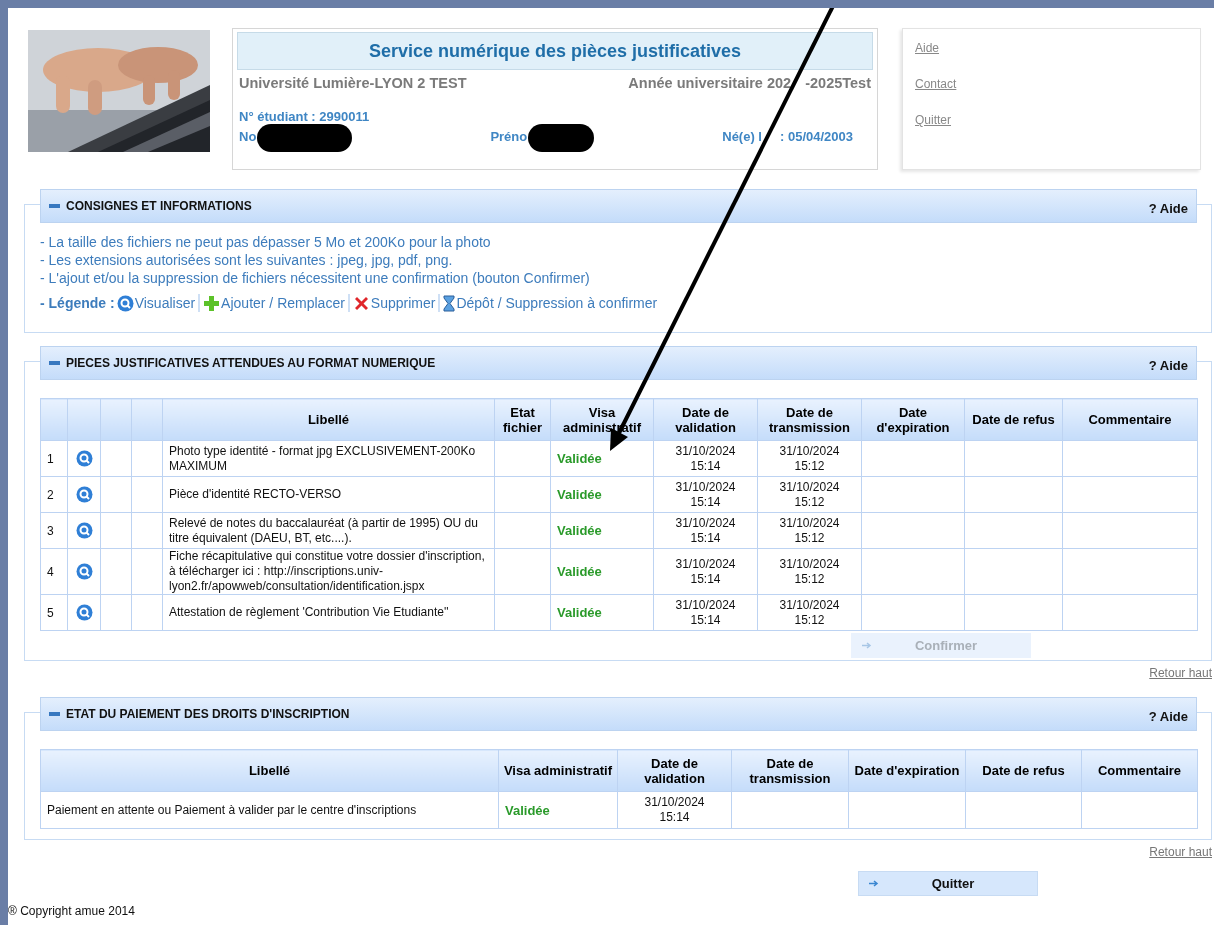 The height and width of the screenshot is (925, 1214). What do you see at coordinates (54, 530) in the screenshot?
I see `row-number: 3` at bounding box center [54, 530].